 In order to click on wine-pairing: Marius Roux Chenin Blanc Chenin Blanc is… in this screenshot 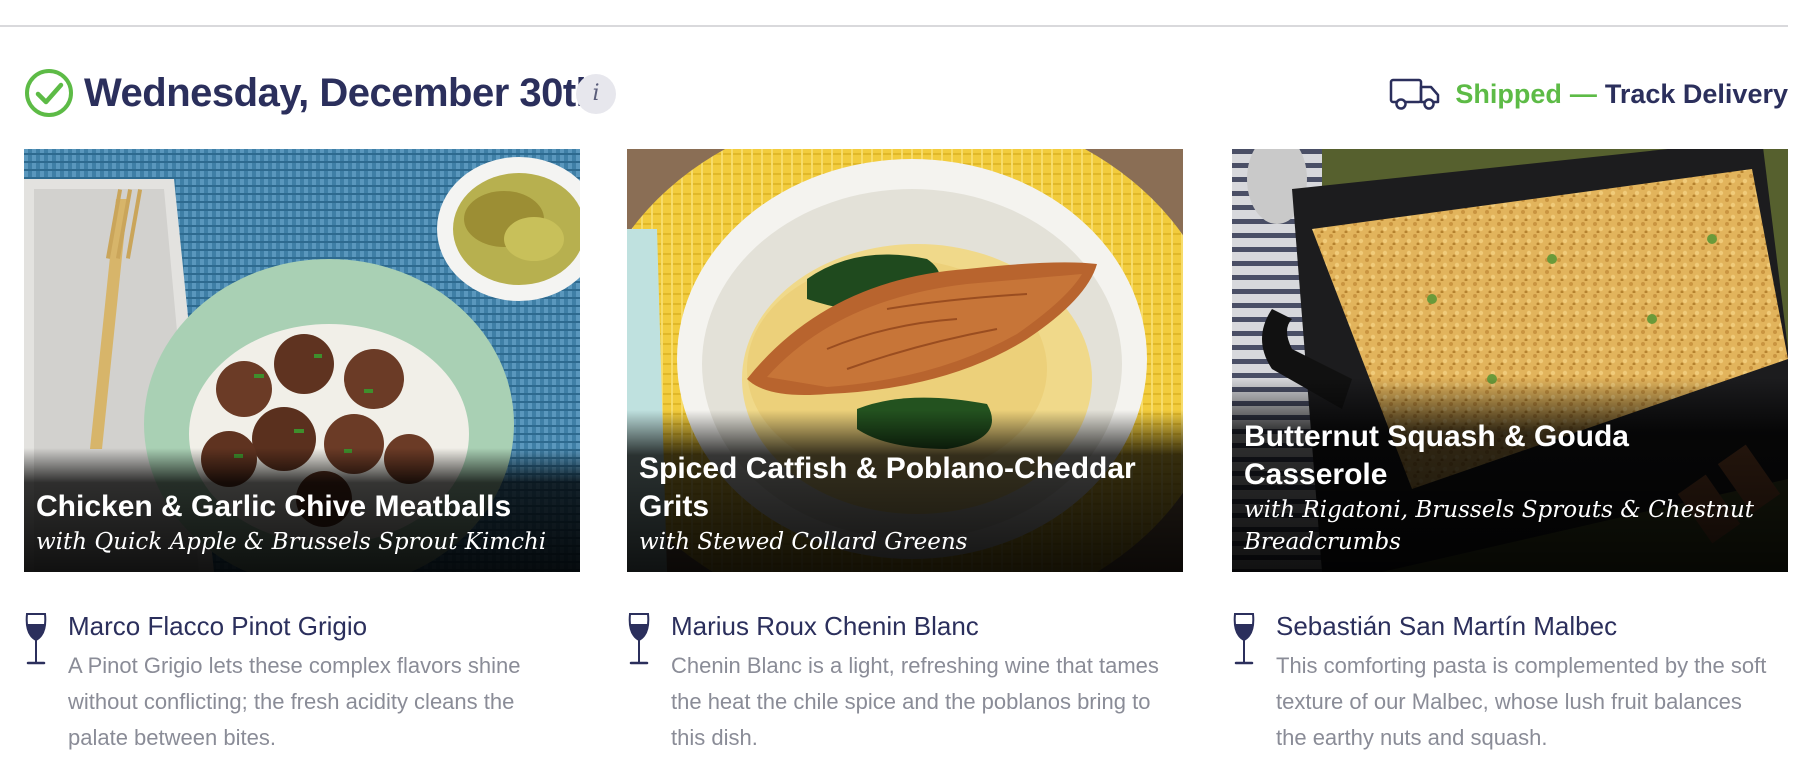, I will do `click(905, 682)`.